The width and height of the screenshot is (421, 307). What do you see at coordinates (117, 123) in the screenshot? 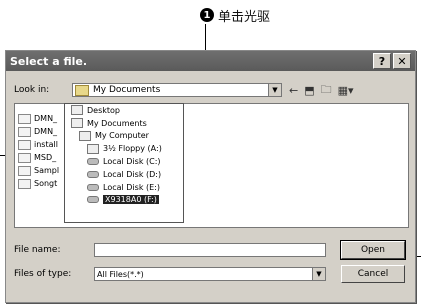
I see `dropdown-item-label: My Documents` at bounding box center [117, 123].